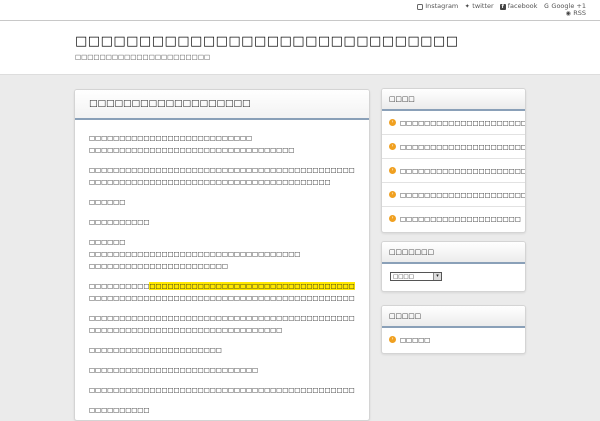  I want to click on instagram-icon, so click(420, 6).